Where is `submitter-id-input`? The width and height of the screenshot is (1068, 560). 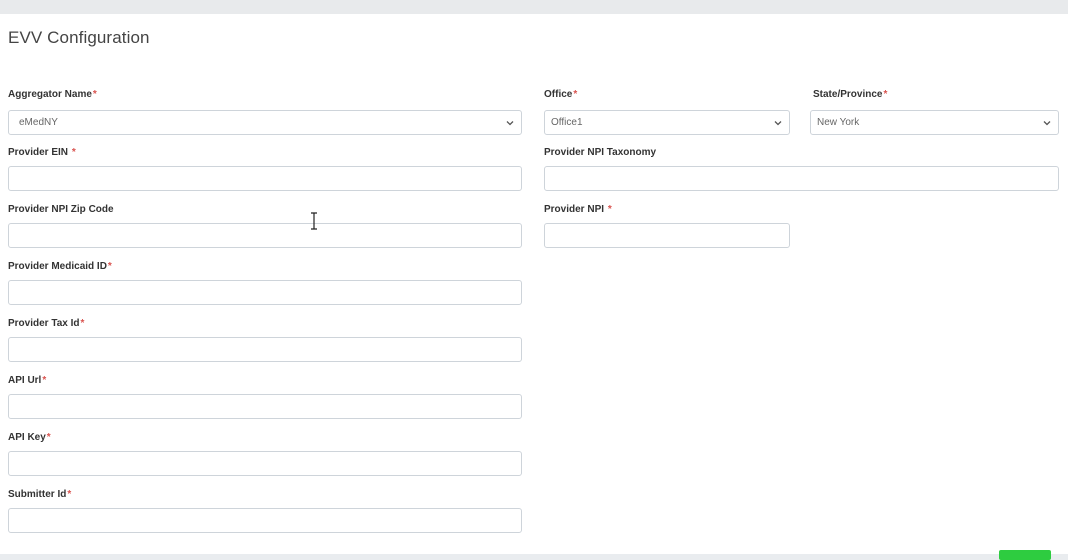
submitter-id-input is located at coordinates (265, 520).